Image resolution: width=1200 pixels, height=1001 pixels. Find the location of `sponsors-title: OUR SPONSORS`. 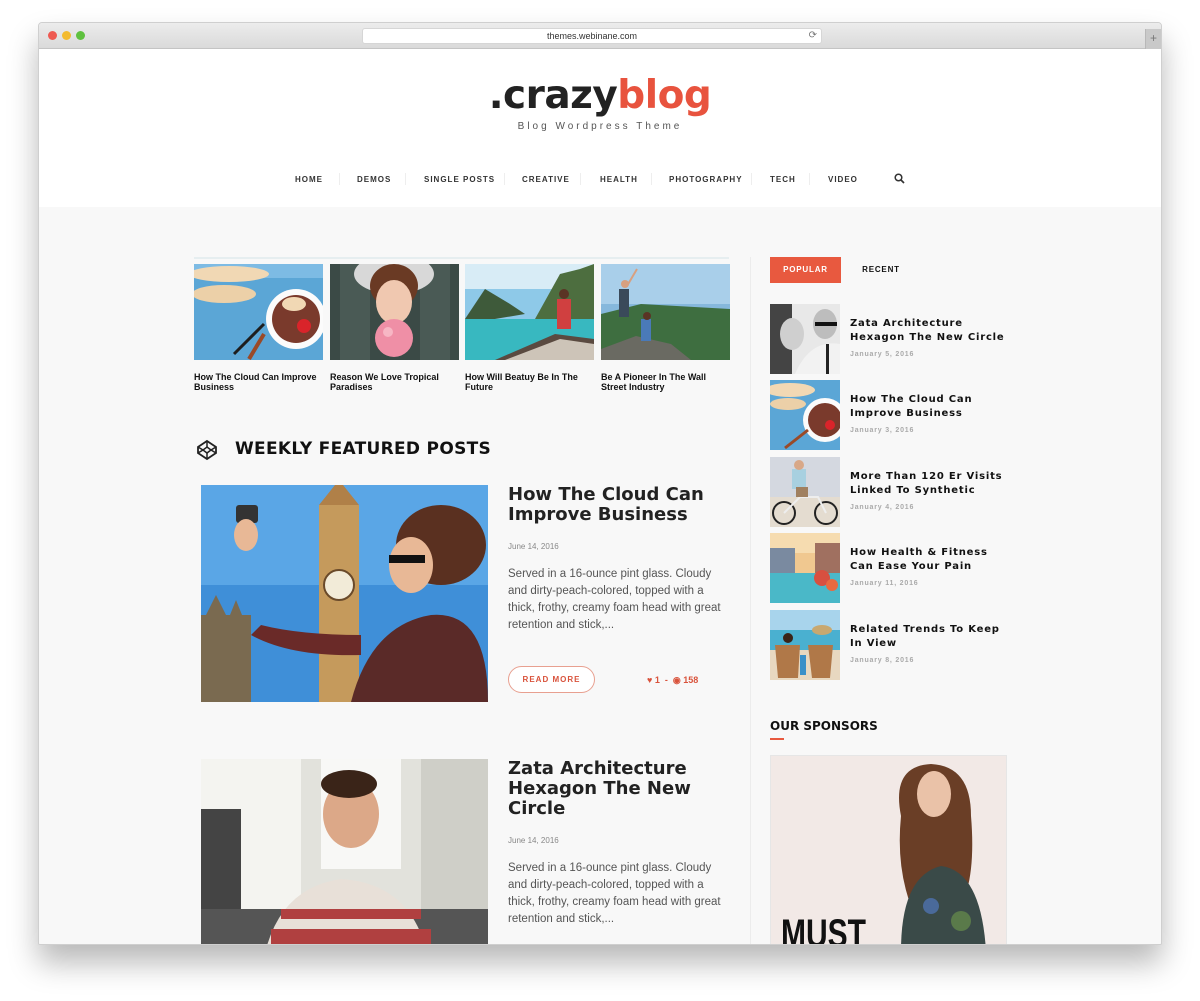

sponsors-title: OUR SPONSORS is located at coordinates (824, 726).